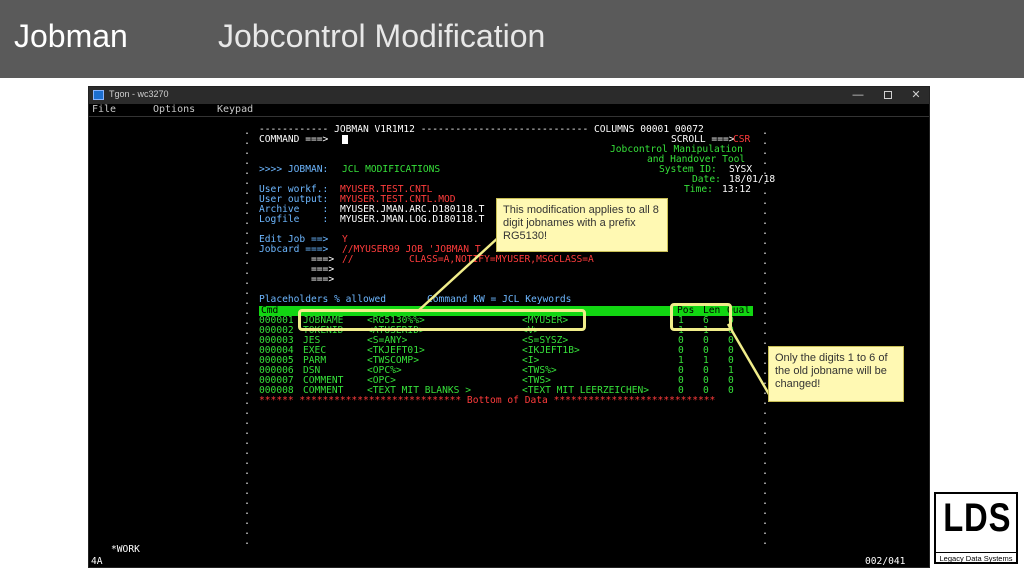  Describe the element at coordinates (499, 299) in the screenshot. I see `command-kw-note: Command KW = JCL Keywords` at that location.